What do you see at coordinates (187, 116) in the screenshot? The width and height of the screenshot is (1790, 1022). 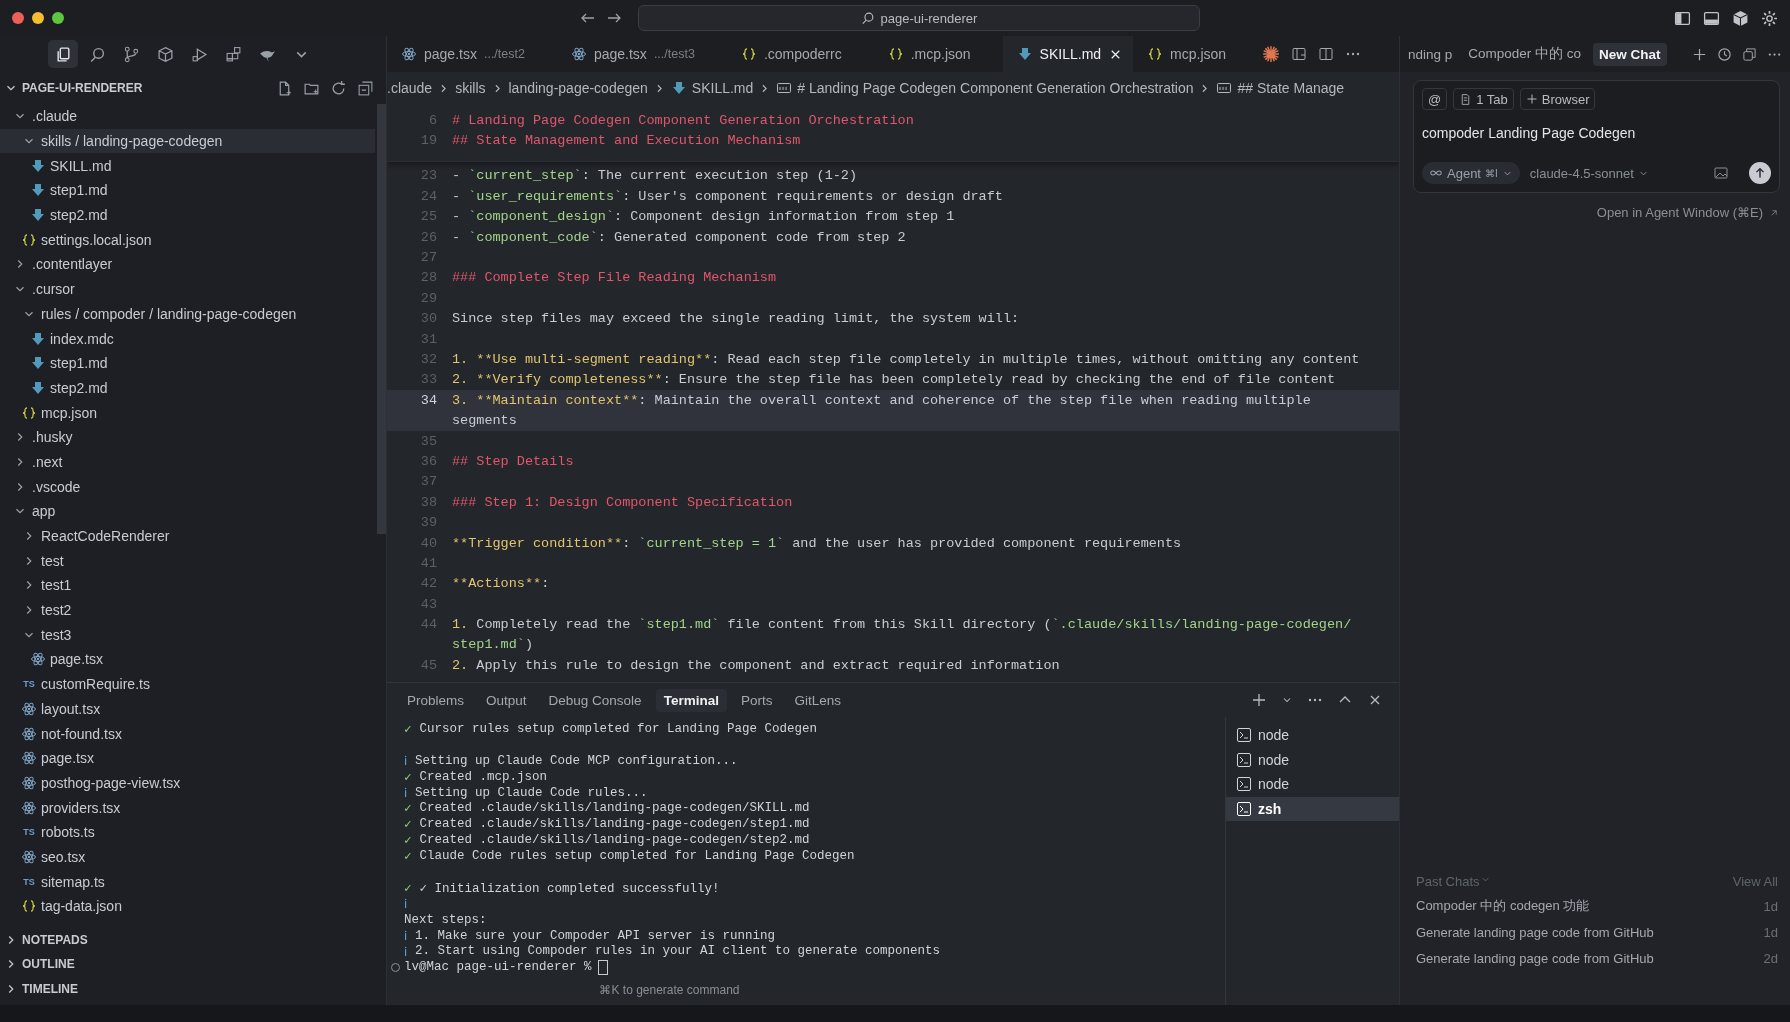 I see `folder-item: .claude` at bounding box center [187, 116].